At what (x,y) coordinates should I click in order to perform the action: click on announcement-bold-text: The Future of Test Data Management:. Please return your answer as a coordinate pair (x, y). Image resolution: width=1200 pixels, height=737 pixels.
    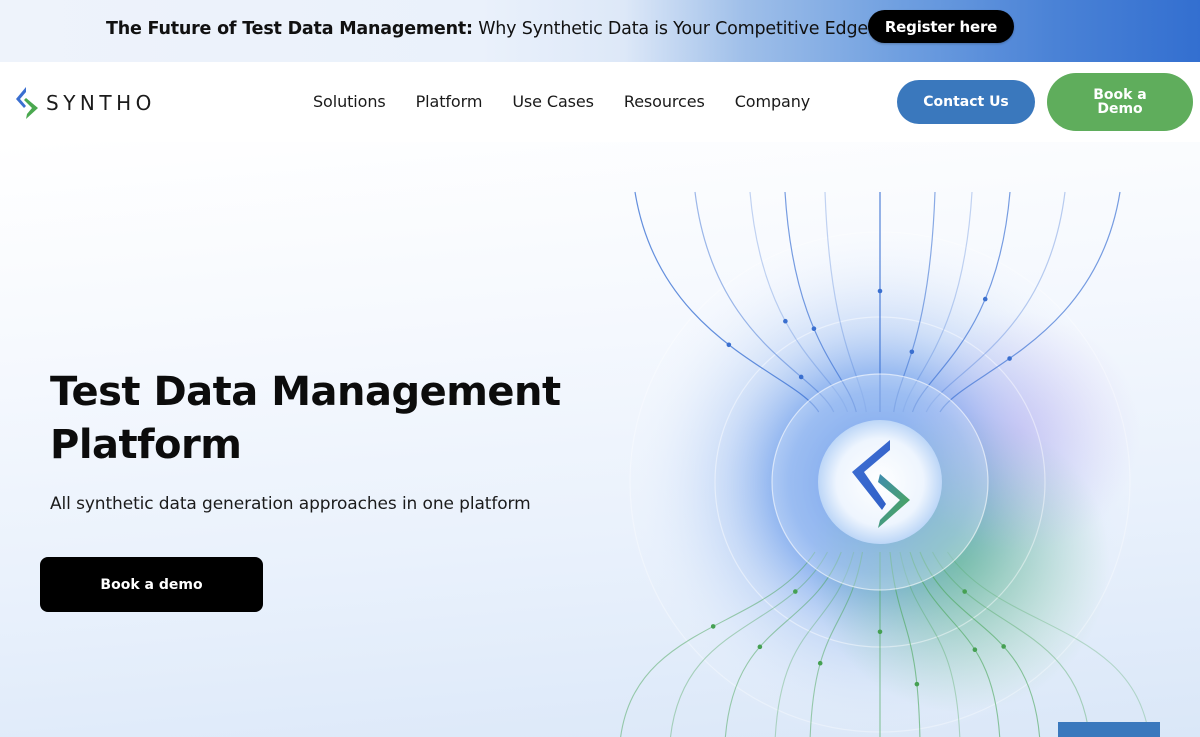
    Looking at the image, I should click on (289, 29).